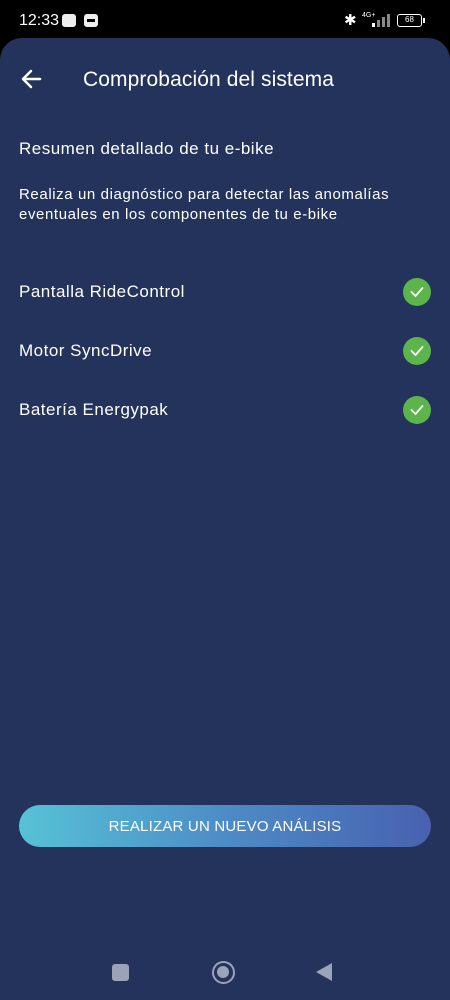  I want to click on back-button, so click(32, 79).